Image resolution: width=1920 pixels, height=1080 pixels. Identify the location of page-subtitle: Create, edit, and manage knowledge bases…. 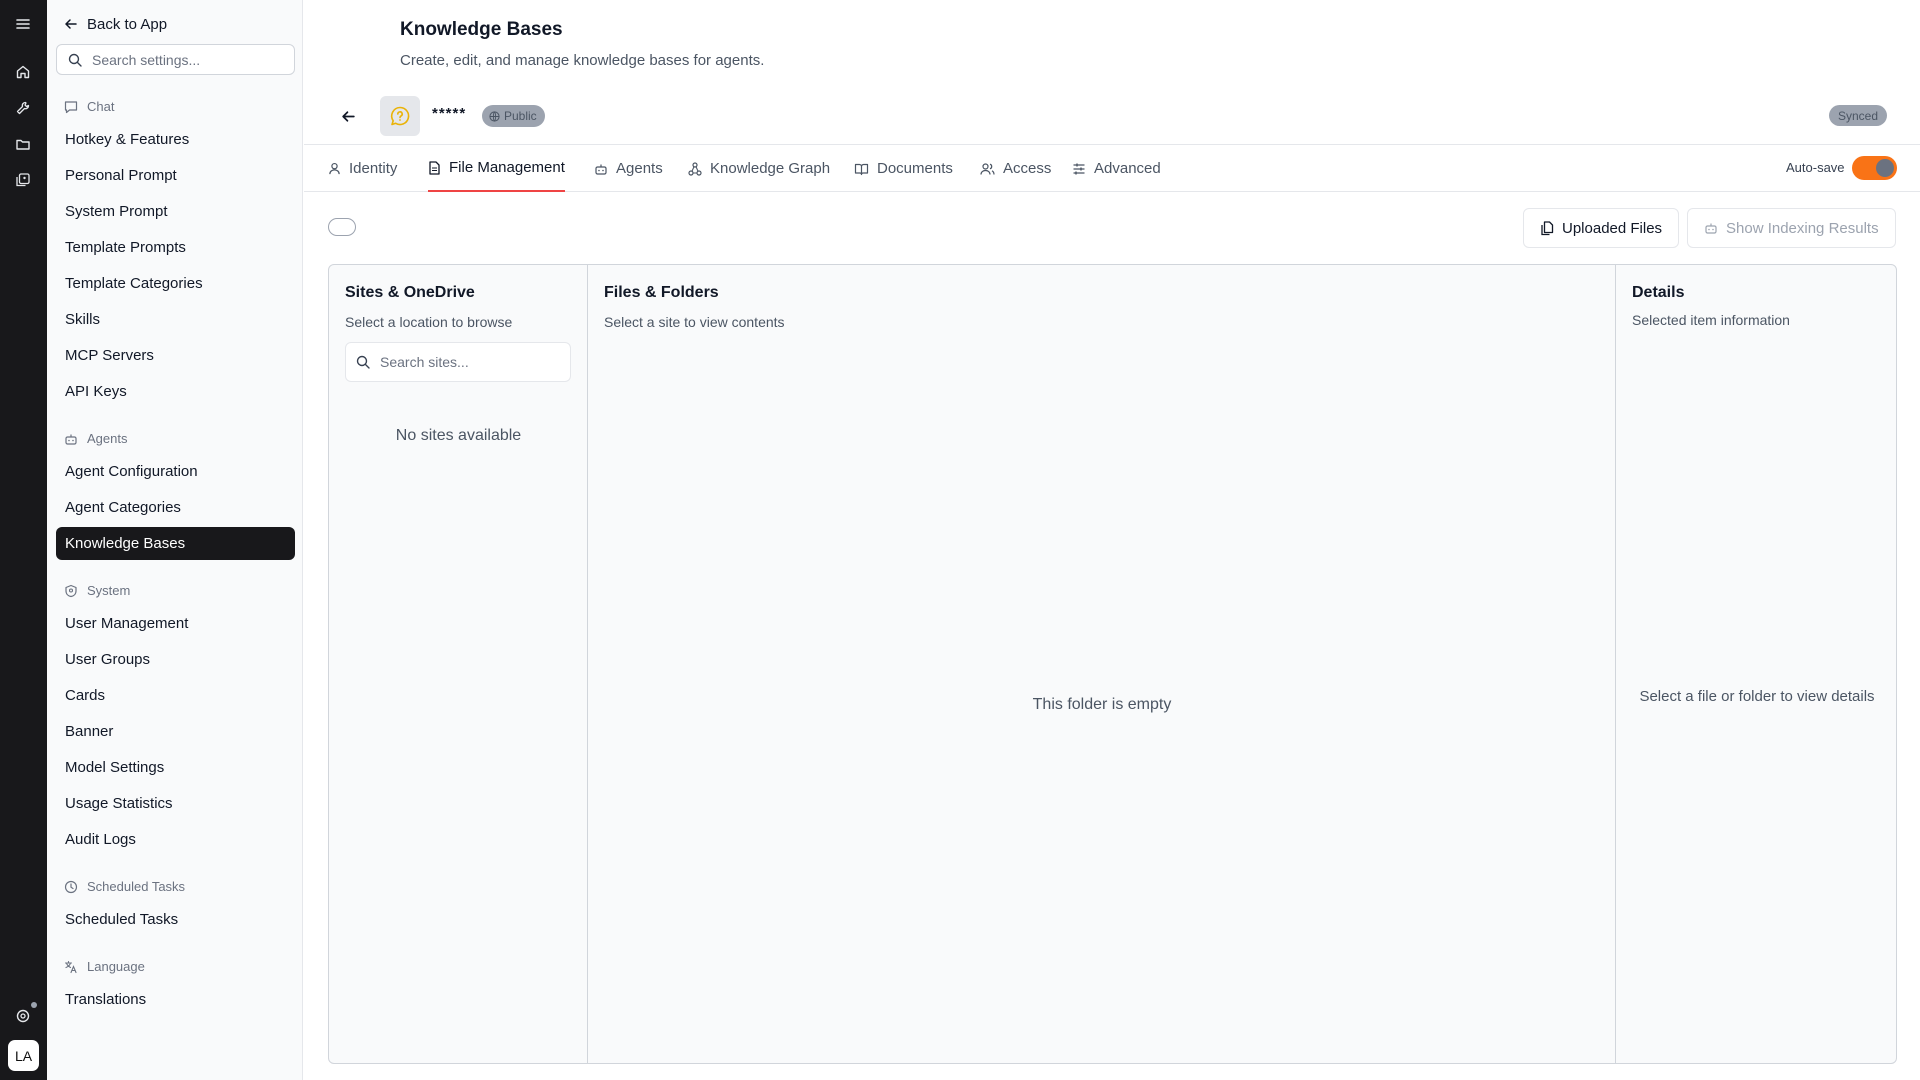
(582, 60).